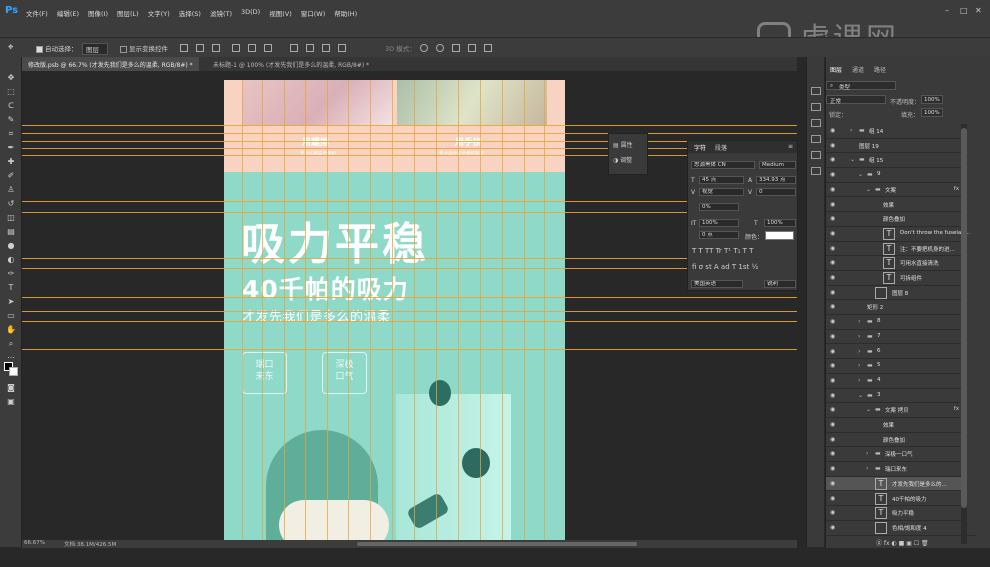  I want to click on marquee-tool-icon: ⬚, so click(11, 91).